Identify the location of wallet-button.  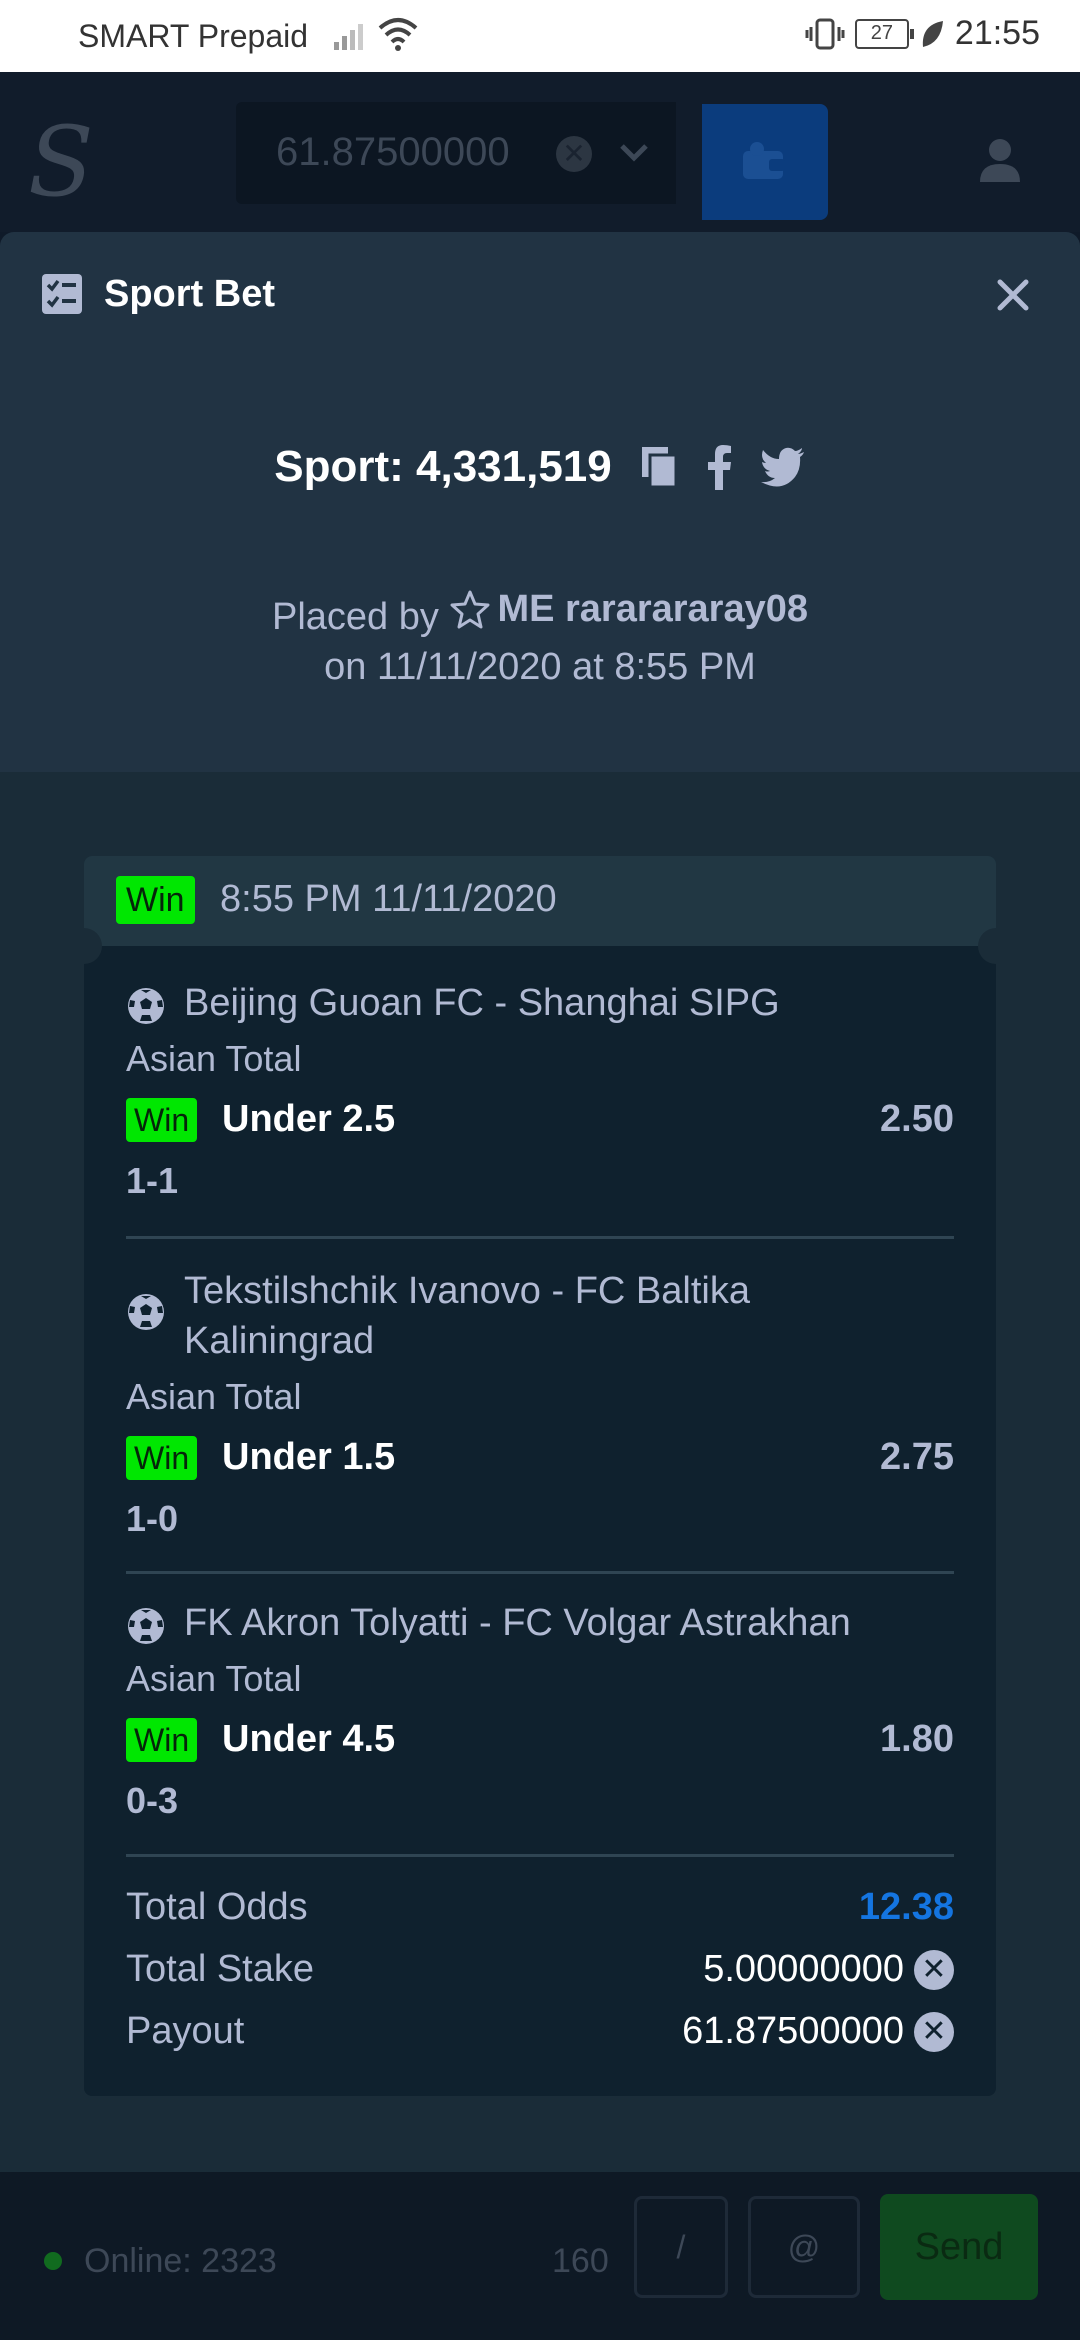
(765, 162).